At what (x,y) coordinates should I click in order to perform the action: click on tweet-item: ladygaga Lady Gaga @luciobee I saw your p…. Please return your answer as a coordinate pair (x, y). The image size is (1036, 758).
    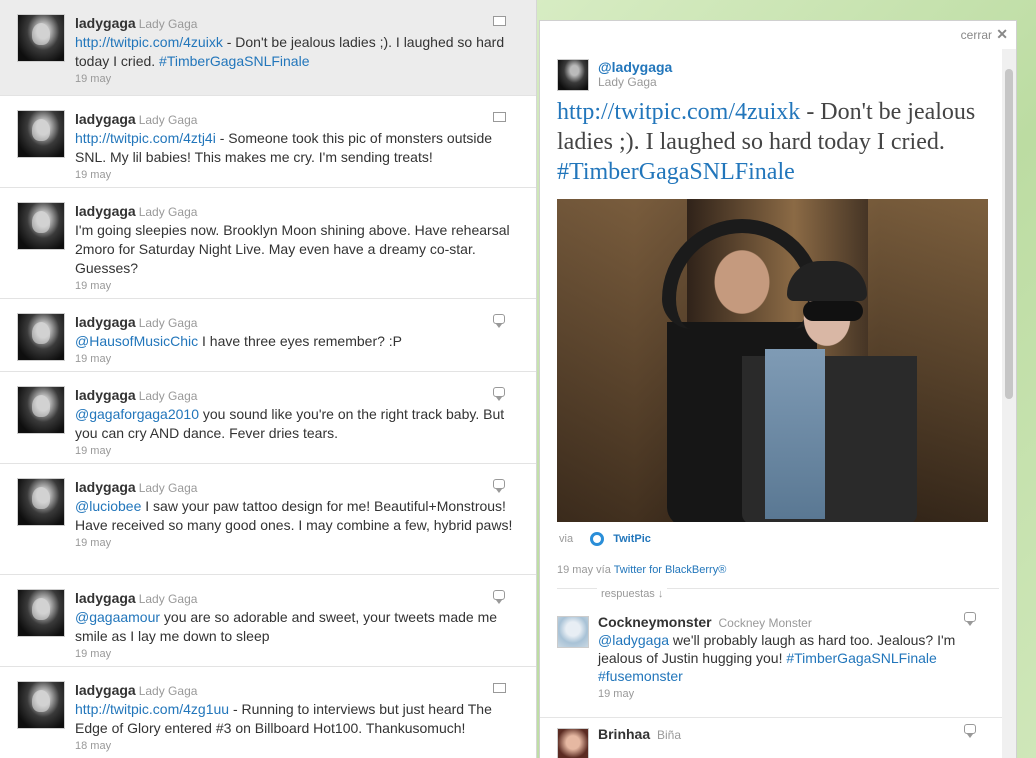
    Looking at the image, I should click on (268, 519).